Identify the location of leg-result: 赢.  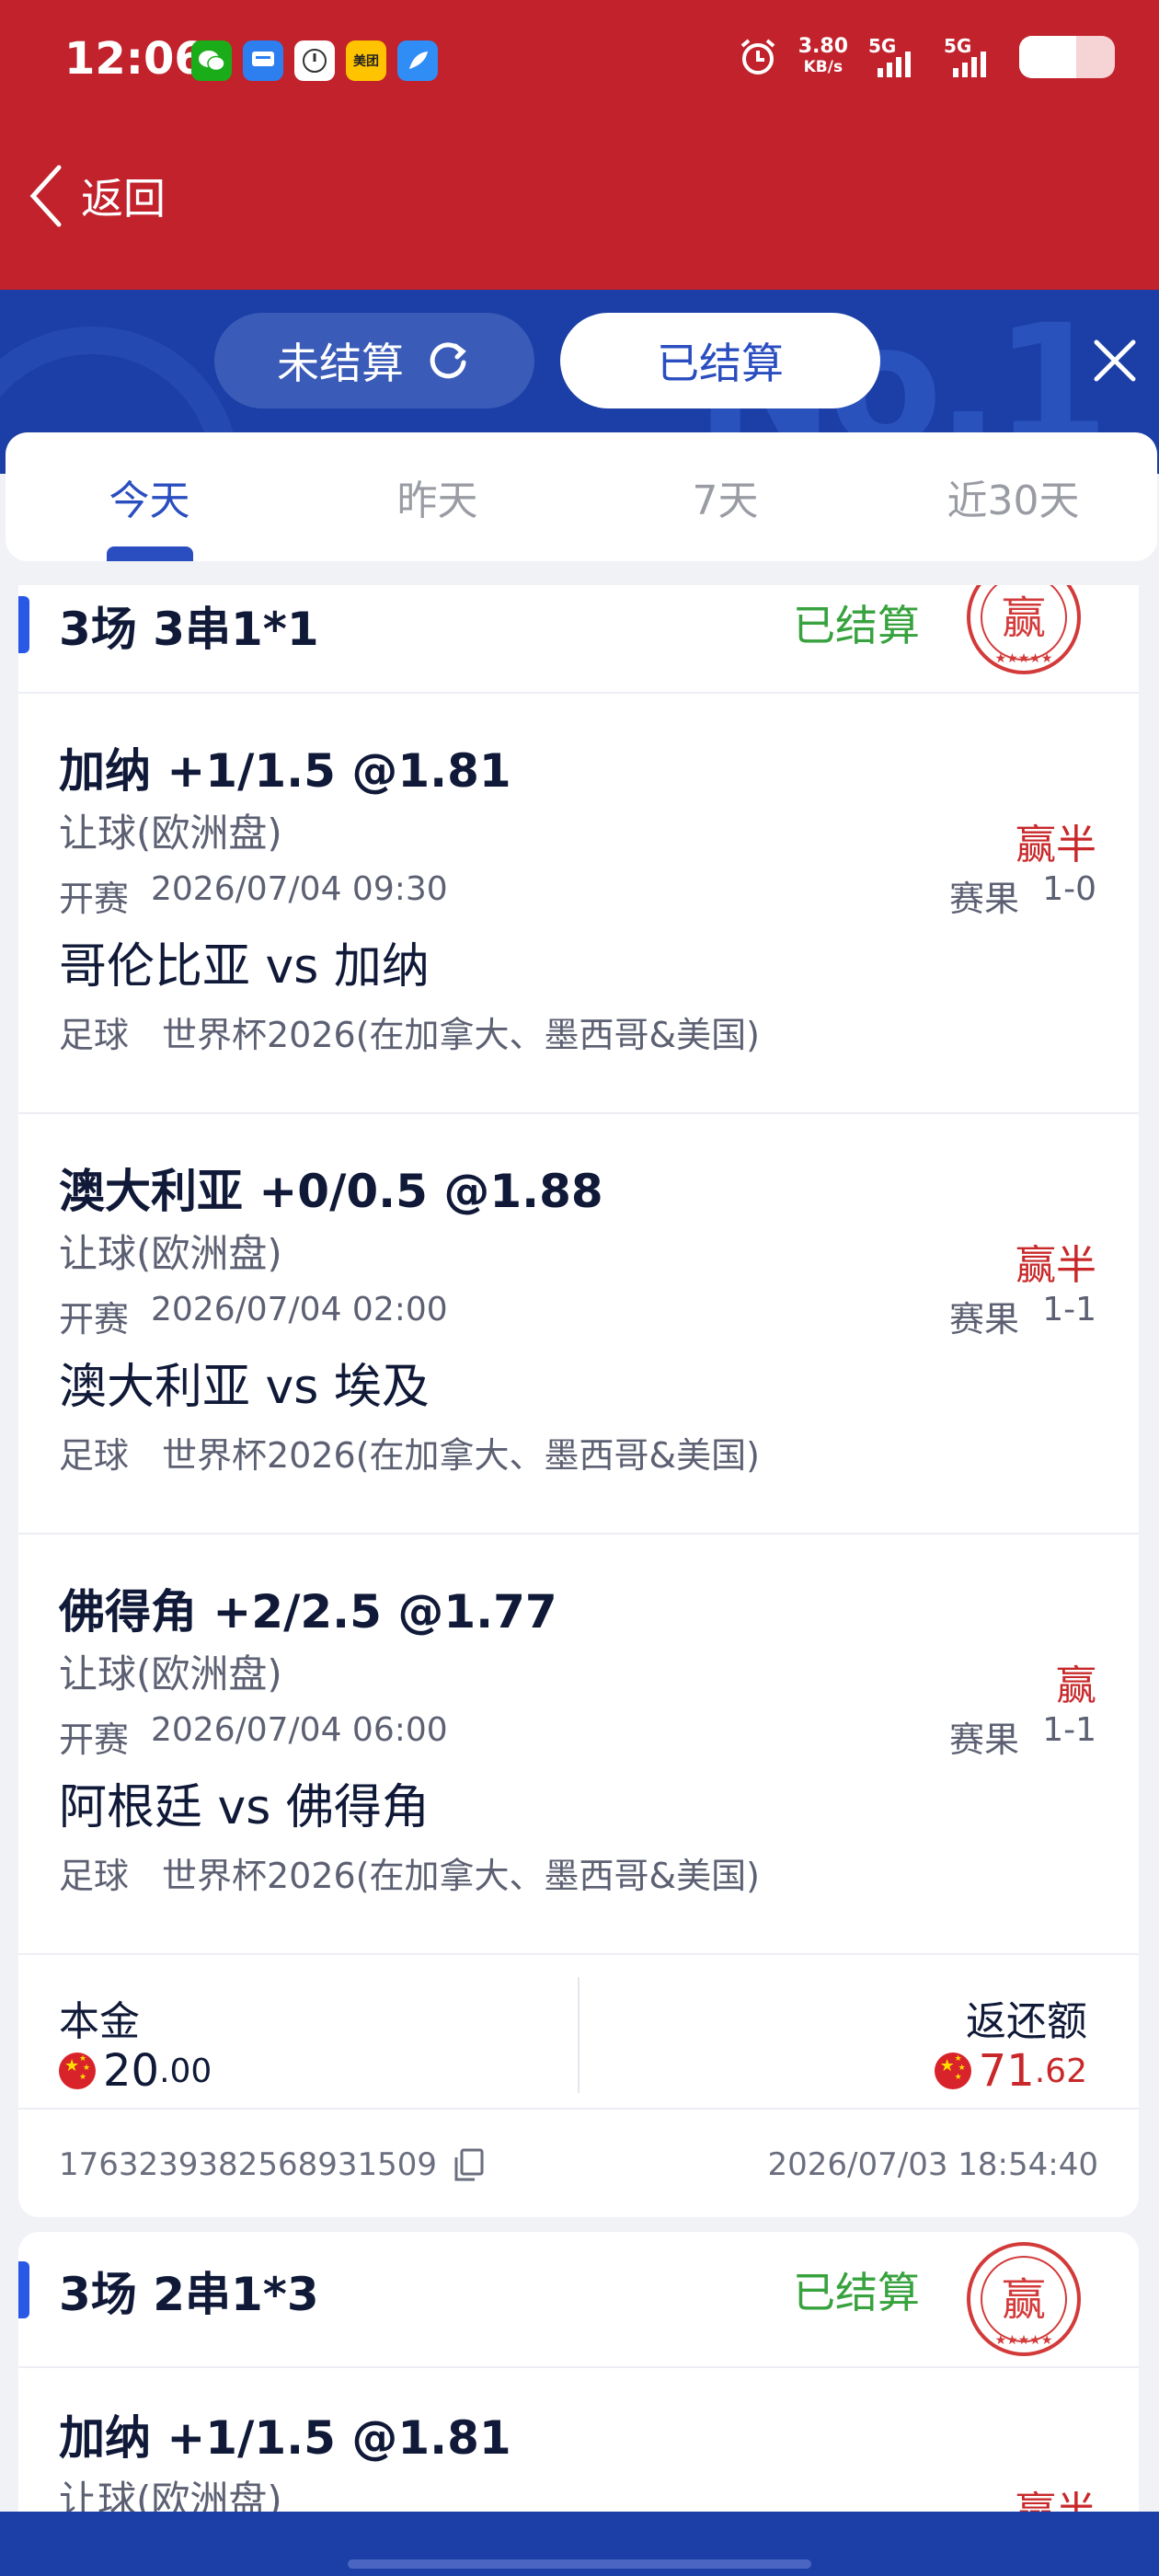
(1076, 1685).